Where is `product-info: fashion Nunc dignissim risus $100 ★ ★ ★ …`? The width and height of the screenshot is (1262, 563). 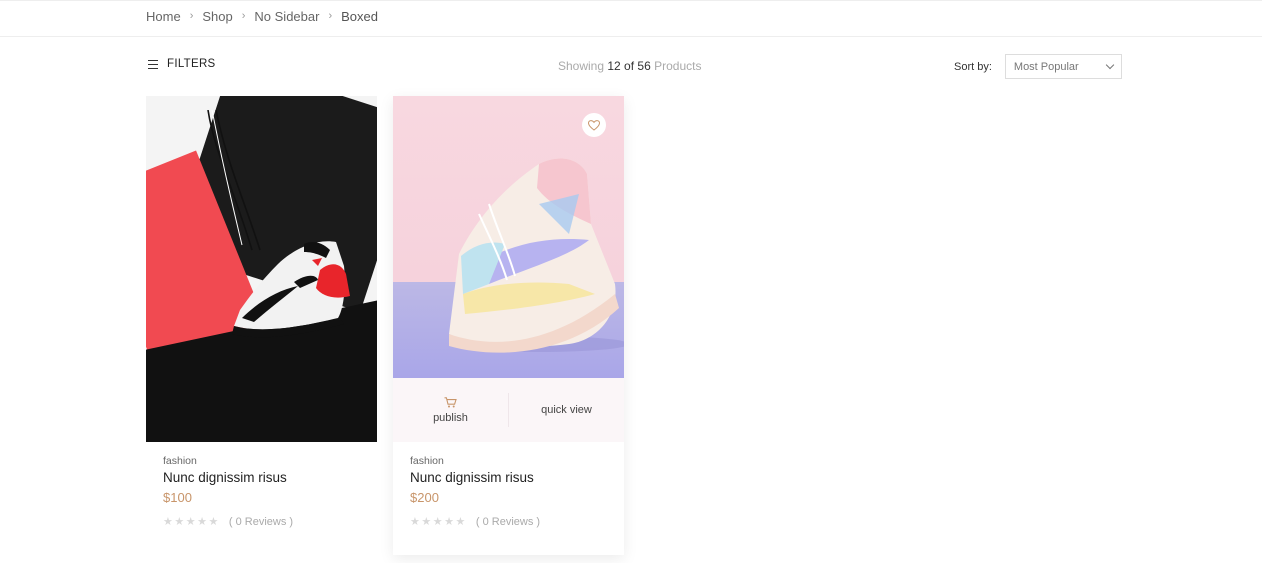 product-info: fashion Nunc dignissim risus $100 ★ ★ ★ … is located at coordinates (261, 485).